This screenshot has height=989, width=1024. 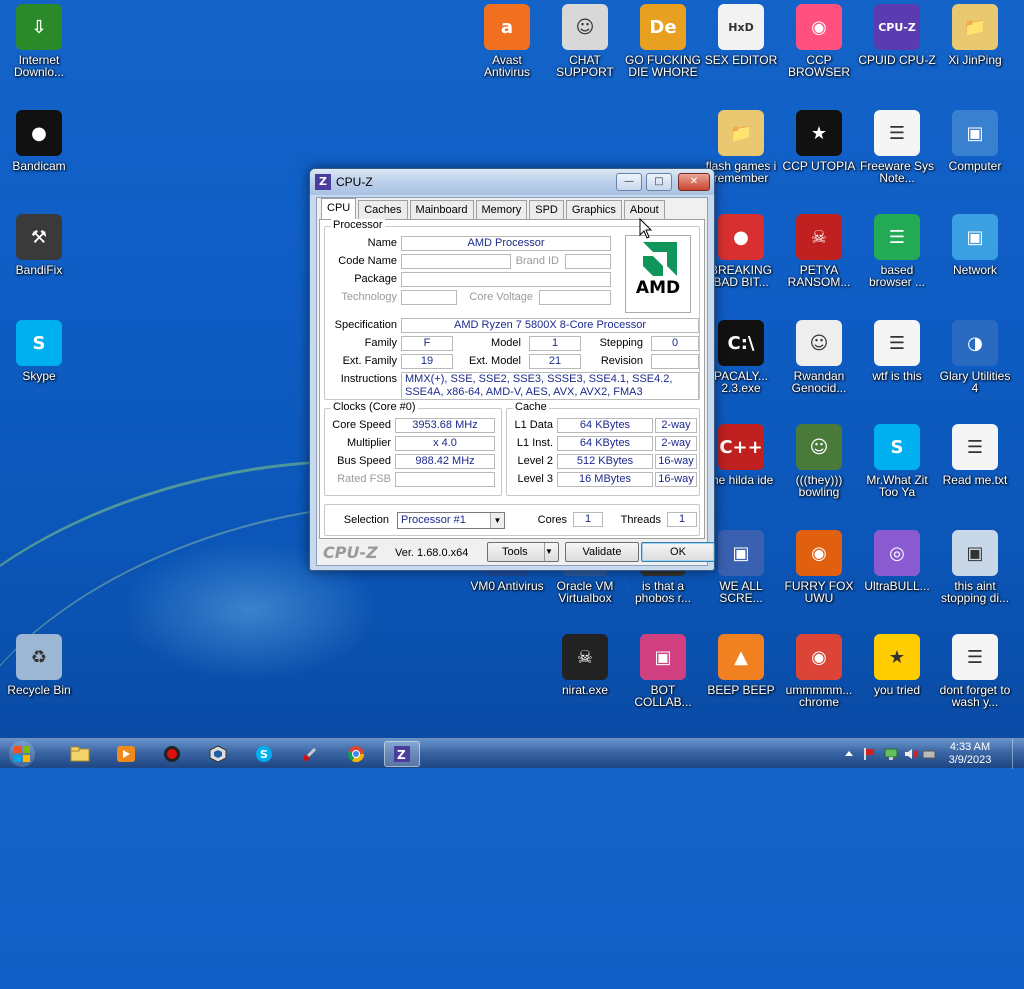 I want to click on desktop-icon: ★ CCP UTOPIA, so click(x=819, y=141).